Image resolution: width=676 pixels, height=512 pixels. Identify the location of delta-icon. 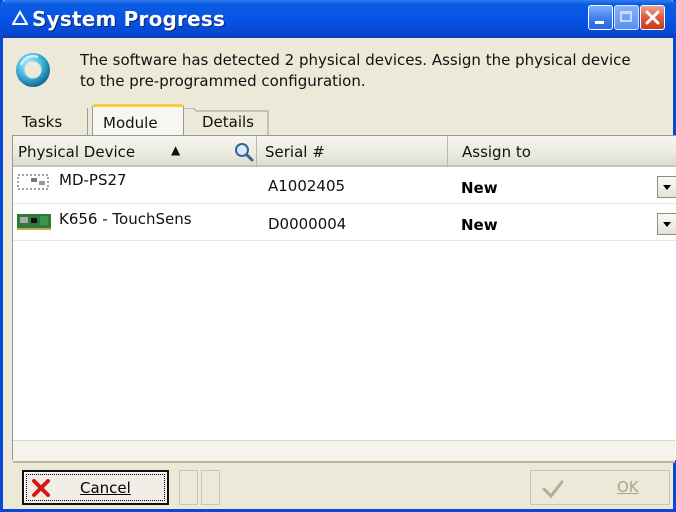
(20, 17).